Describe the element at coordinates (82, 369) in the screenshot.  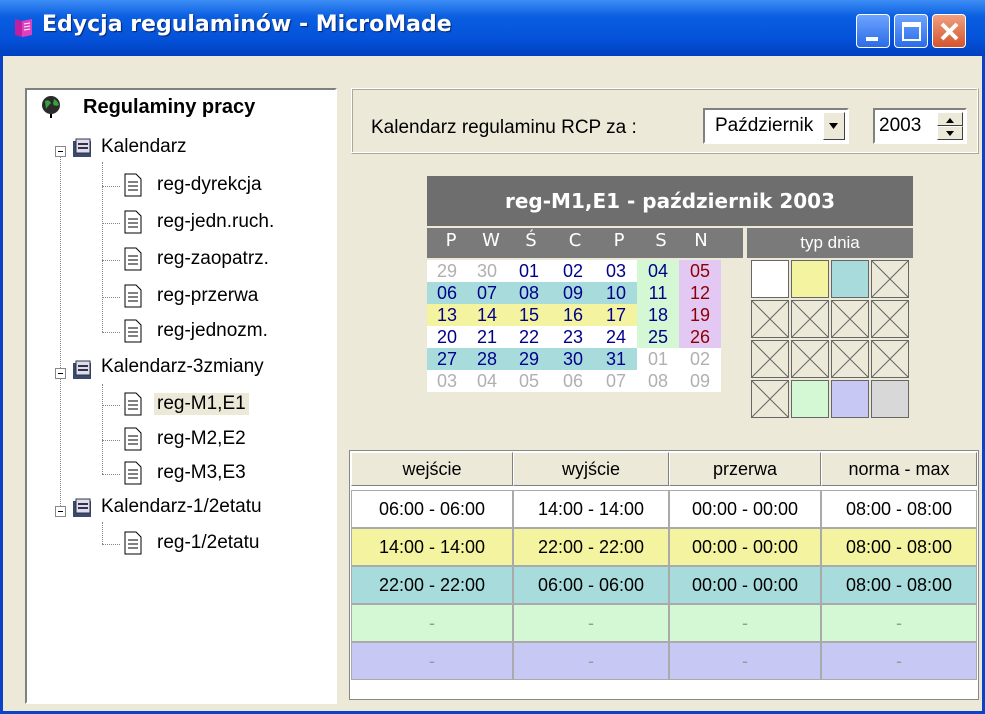
I see `calendar-group-icon` at that location.